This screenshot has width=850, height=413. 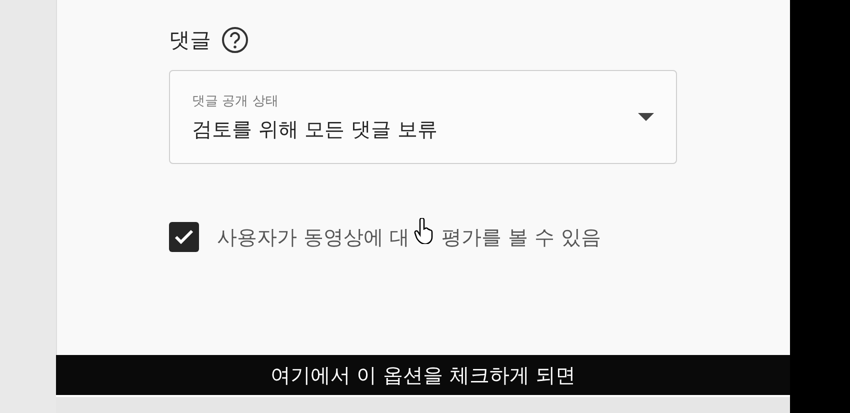 I want to click on checkbox-label: 평가를 볼 수 있음, so click(x=521, y=237).